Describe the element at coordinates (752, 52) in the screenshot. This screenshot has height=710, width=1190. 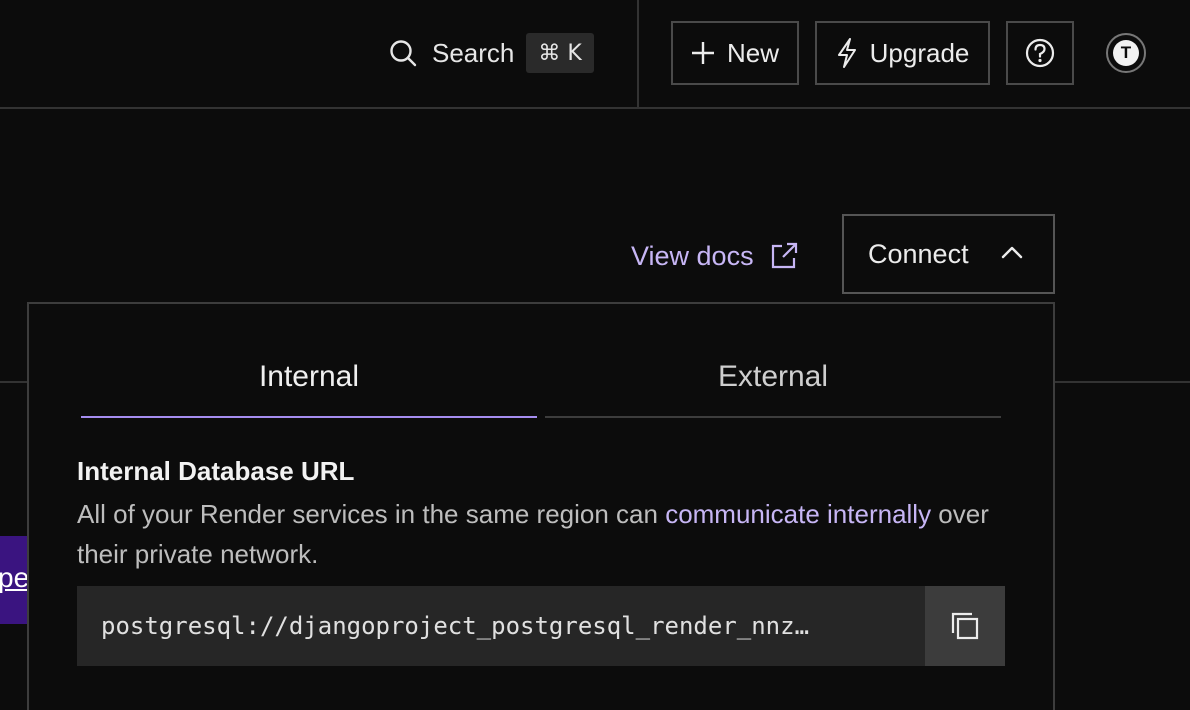
I see `new-button-label: New` at that location.